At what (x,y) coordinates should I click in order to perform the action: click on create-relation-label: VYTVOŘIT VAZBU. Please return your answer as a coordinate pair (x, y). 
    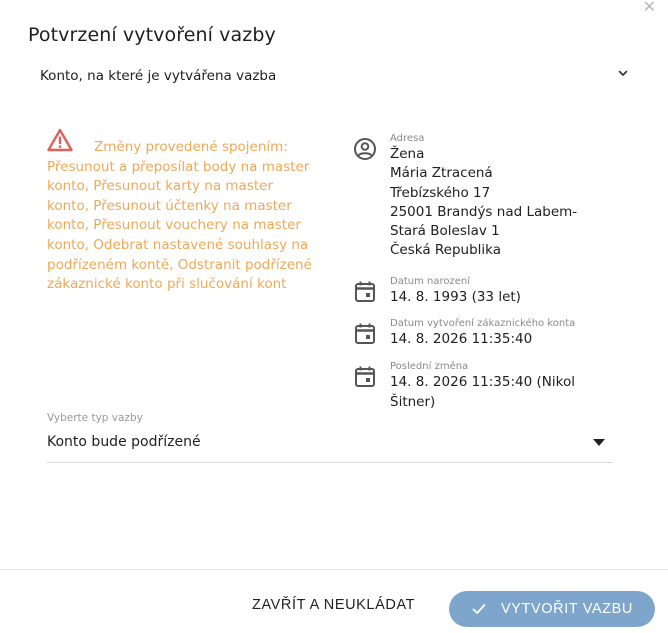
    Looking at the image, I should click on (567, 609).